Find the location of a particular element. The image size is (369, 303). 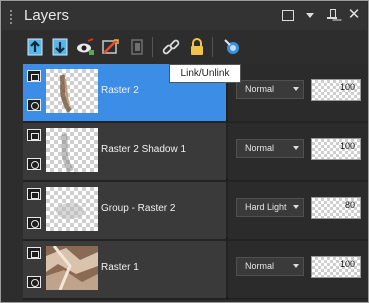

delete-layer-icon is located at coordinates (110, 47).